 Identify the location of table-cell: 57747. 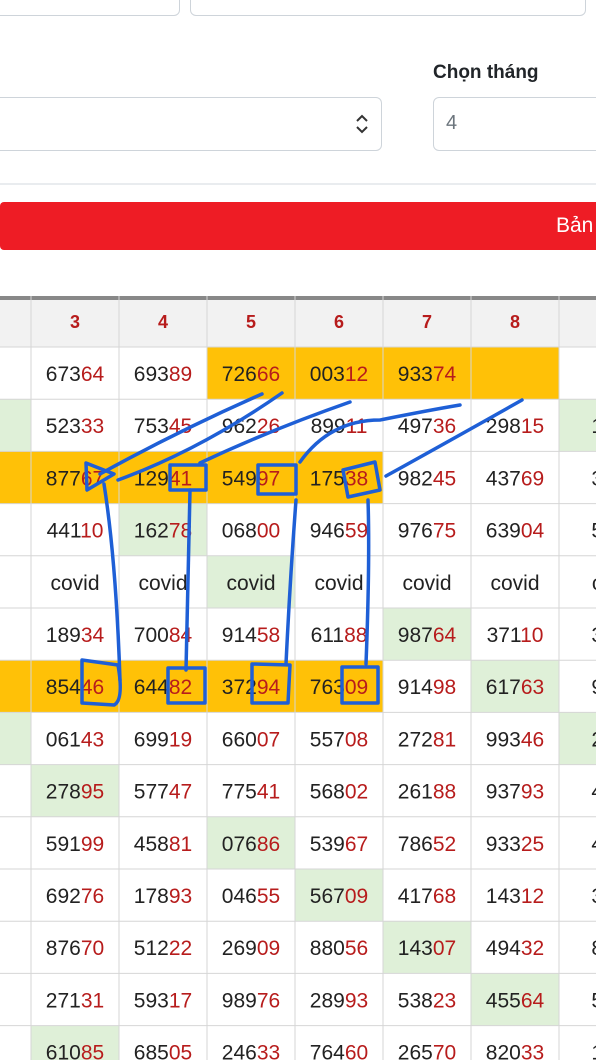
(163, 792).